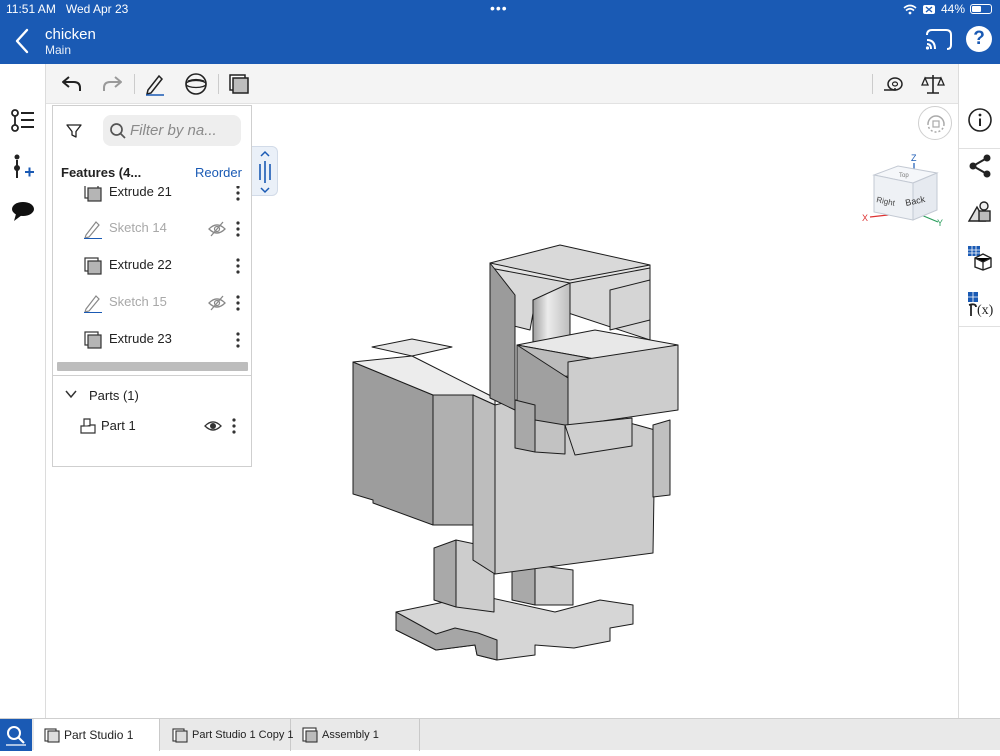 Image resolution: width=1000 pixels, height=756 pixels. I want to click on appearance-icon, so click(980, 212).